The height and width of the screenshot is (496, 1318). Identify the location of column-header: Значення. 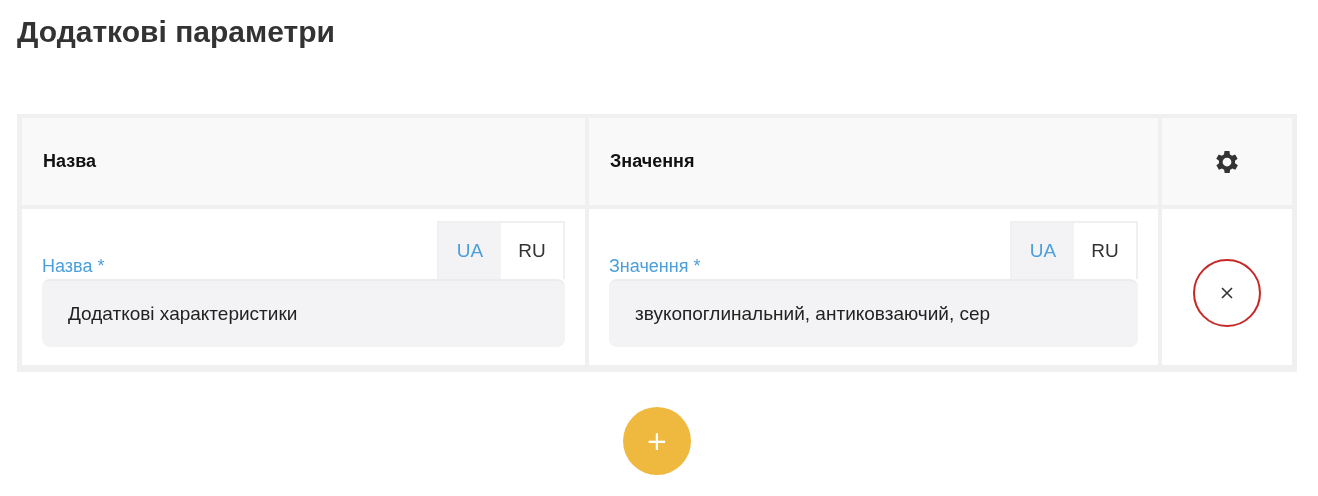
(652, 161).